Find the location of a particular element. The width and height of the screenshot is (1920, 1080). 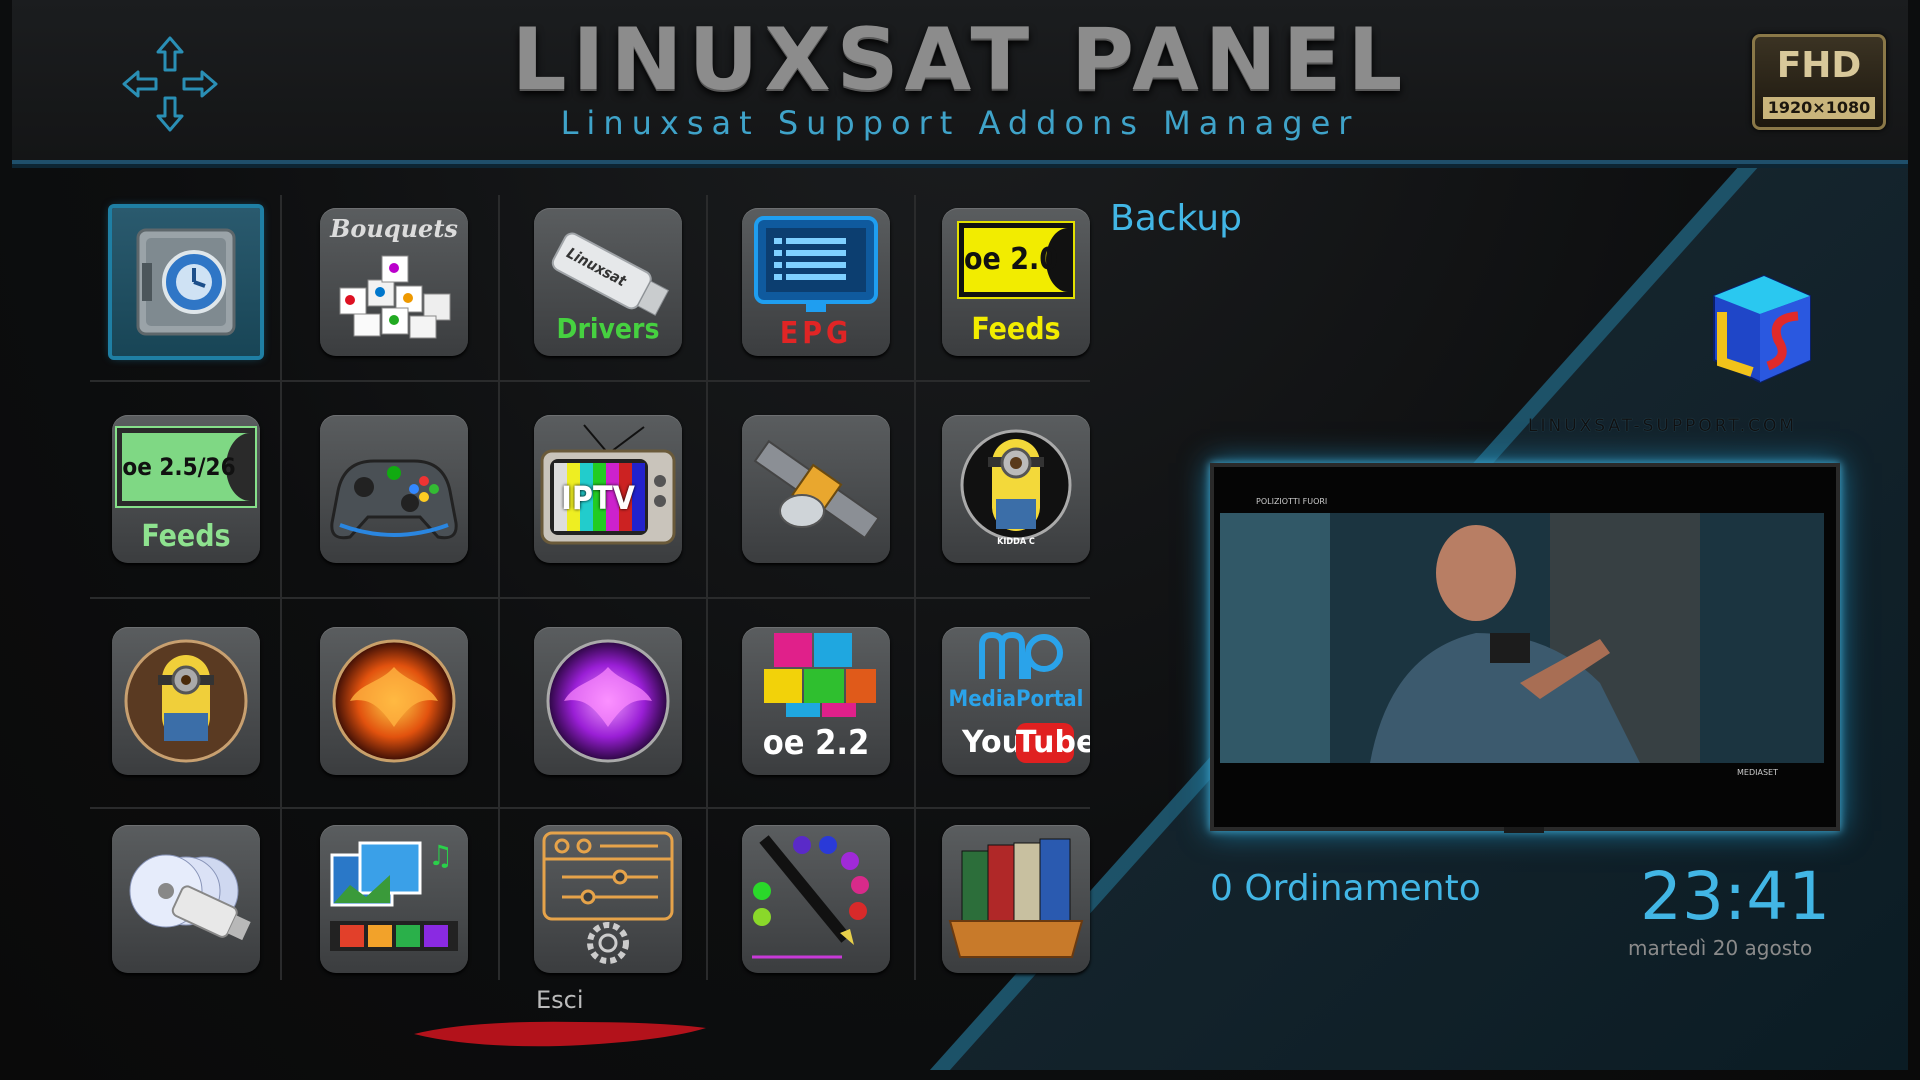

books-icon is located at coordinates (1016, 898).